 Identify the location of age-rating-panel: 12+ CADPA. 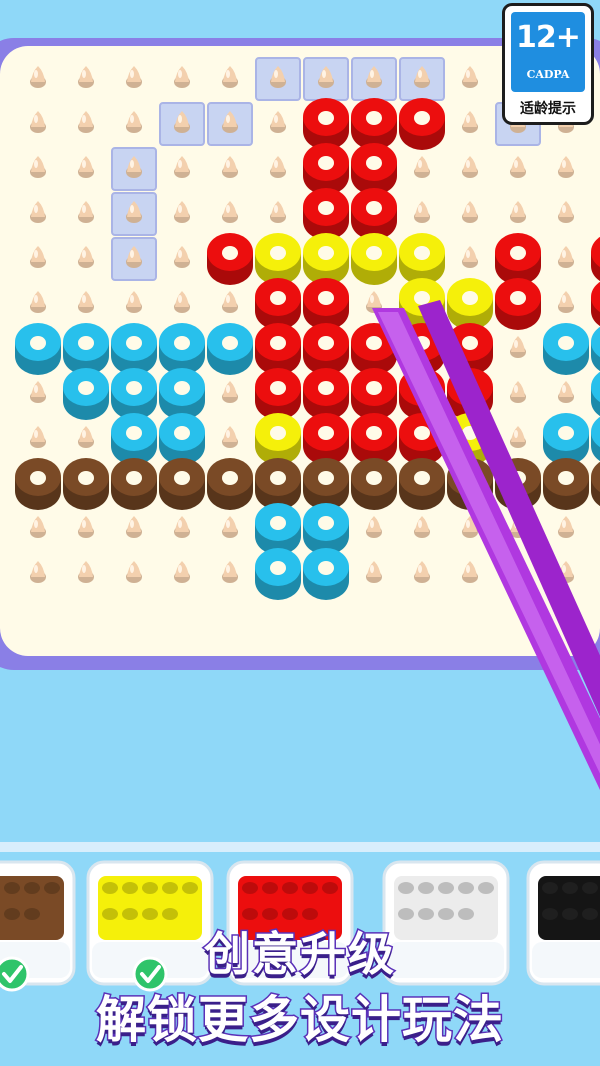
(548, 52).